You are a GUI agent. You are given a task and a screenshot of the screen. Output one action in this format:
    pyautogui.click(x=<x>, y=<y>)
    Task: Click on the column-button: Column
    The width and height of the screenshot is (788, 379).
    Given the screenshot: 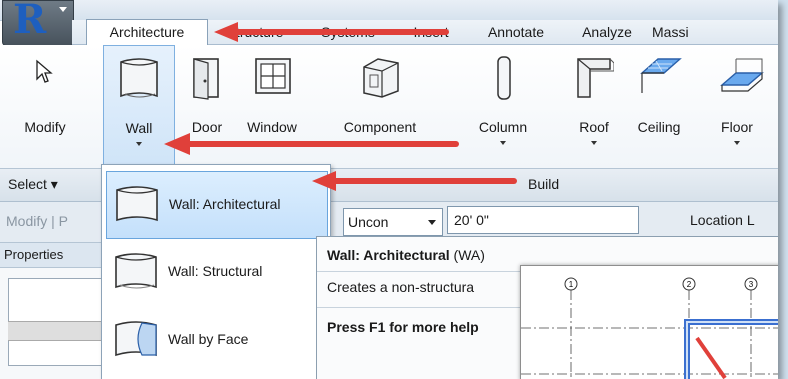 What is the action you would take?
    pyautogui.click(x=503, y=106)
    